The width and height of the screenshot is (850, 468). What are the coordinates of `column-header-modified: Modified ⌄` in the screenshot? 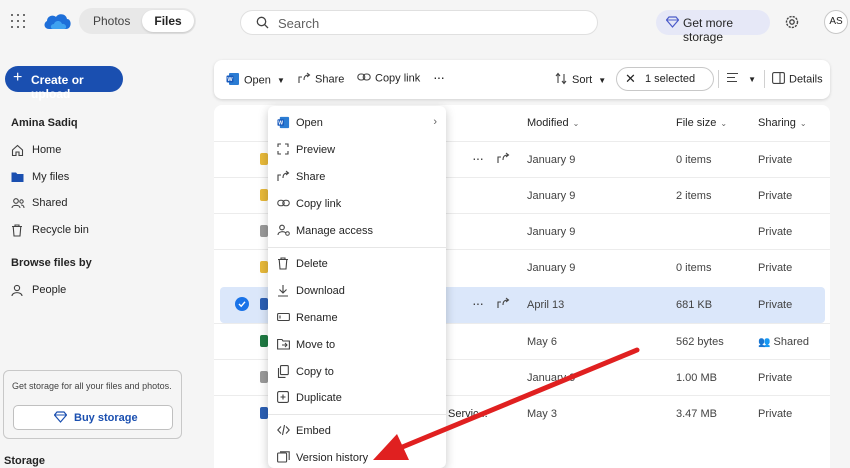 It's located at (553, 123).